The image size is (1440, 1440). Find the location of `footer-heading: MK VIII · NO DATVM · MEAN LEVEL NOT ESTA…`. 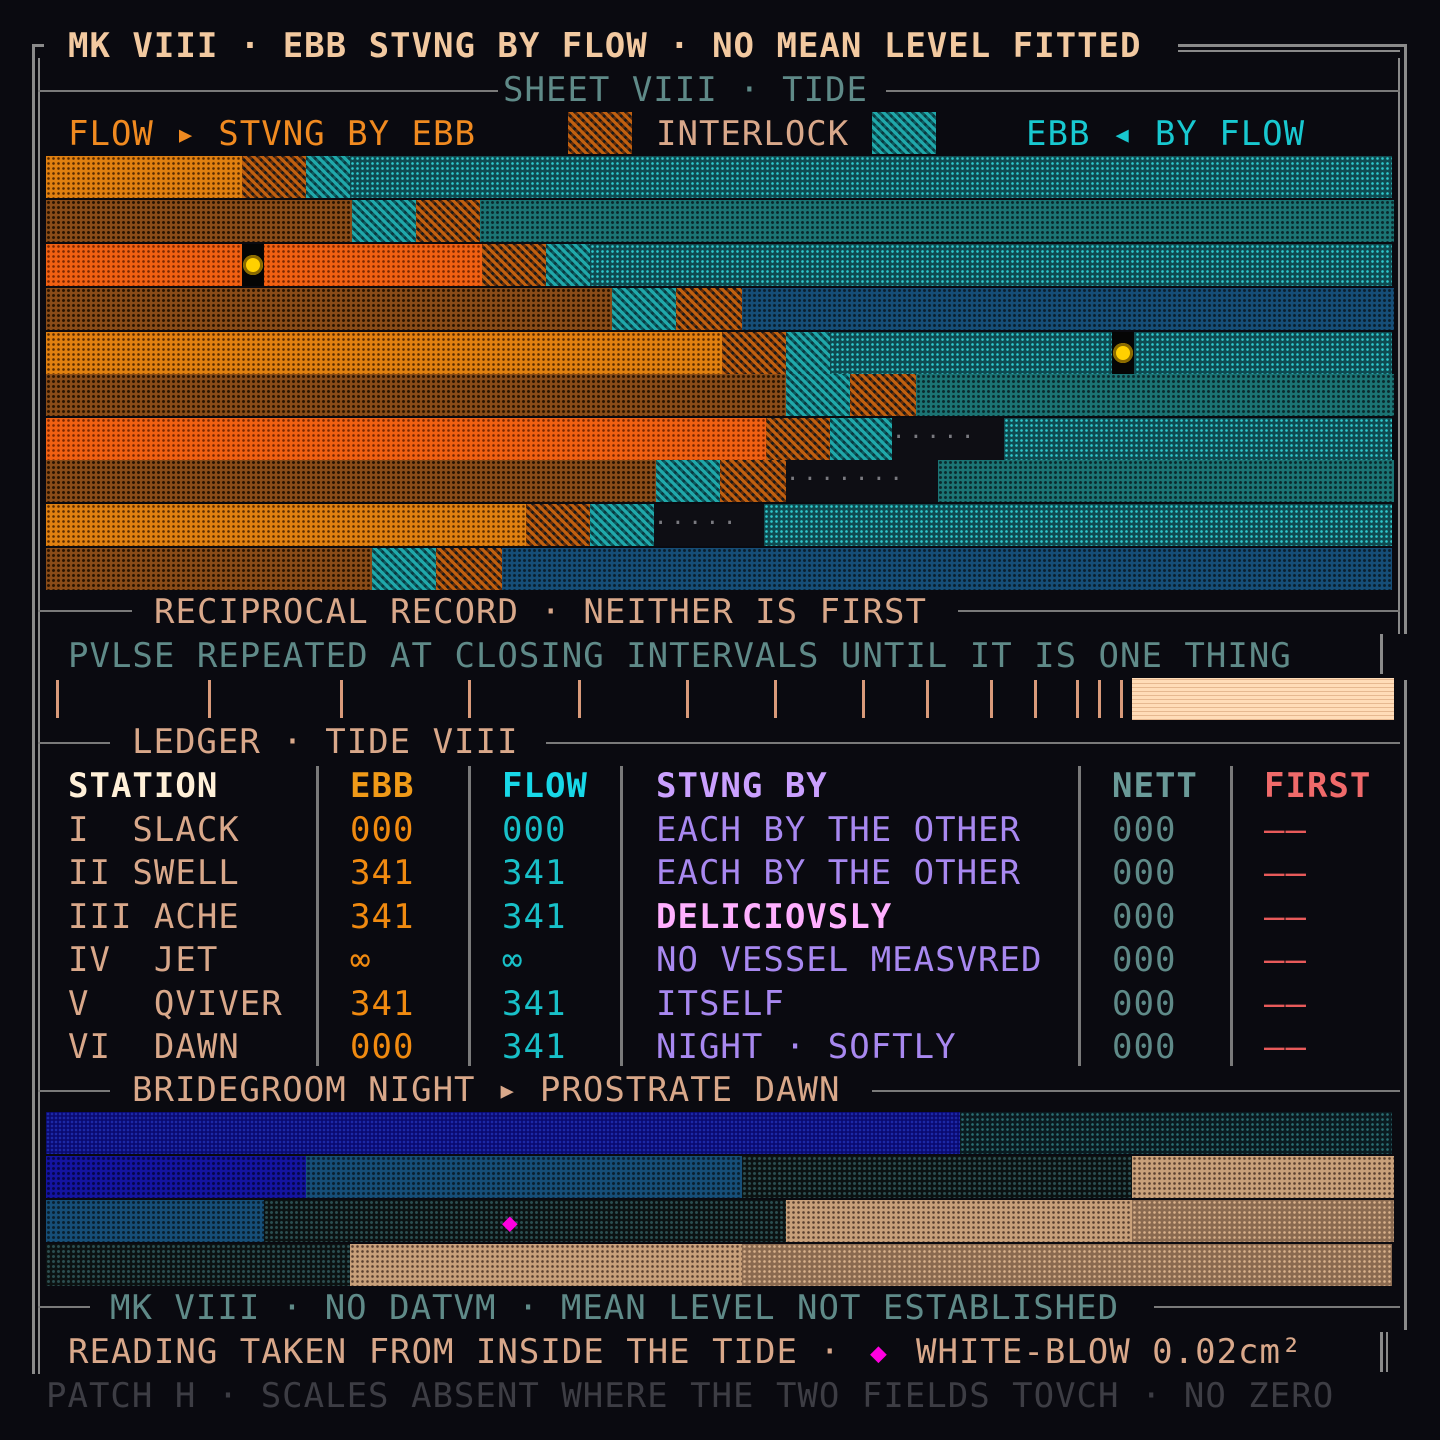

footer-heading: MK VIII · NO DATVM · MEAN LEVEL NOT ESTA… is located at coordinates (615, 1308).